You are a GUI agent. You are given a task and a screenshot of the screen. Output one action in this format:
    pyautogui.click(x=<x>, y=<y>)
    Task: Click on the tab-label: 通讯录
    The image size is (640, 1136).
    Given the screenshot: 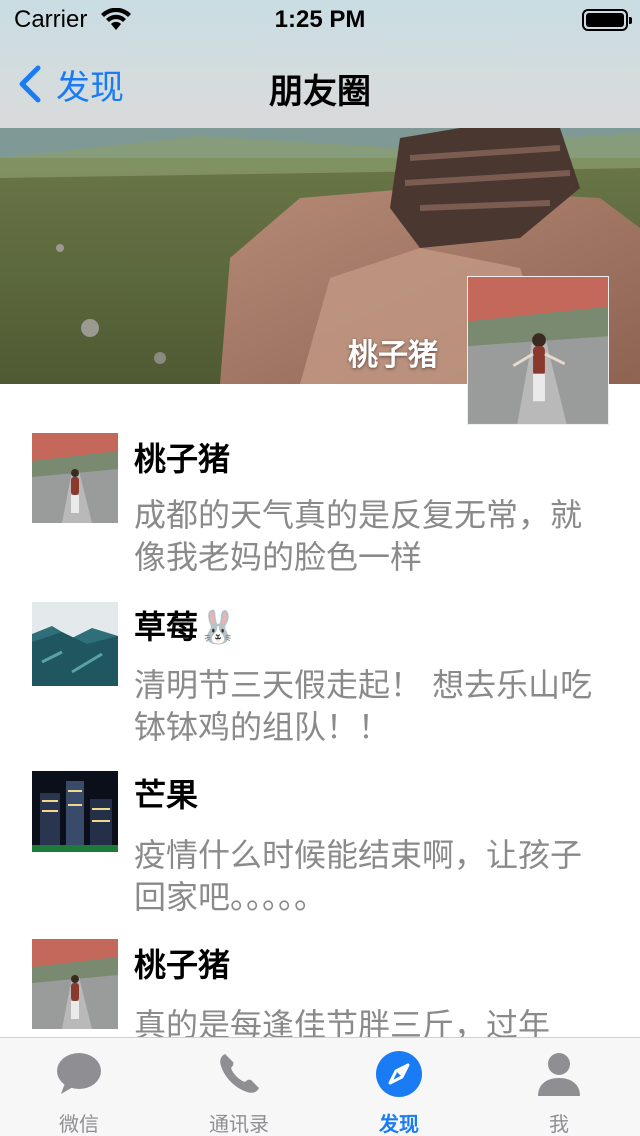 What is the action you would take?
    pyautogui.click(x=239, y=1124)
    